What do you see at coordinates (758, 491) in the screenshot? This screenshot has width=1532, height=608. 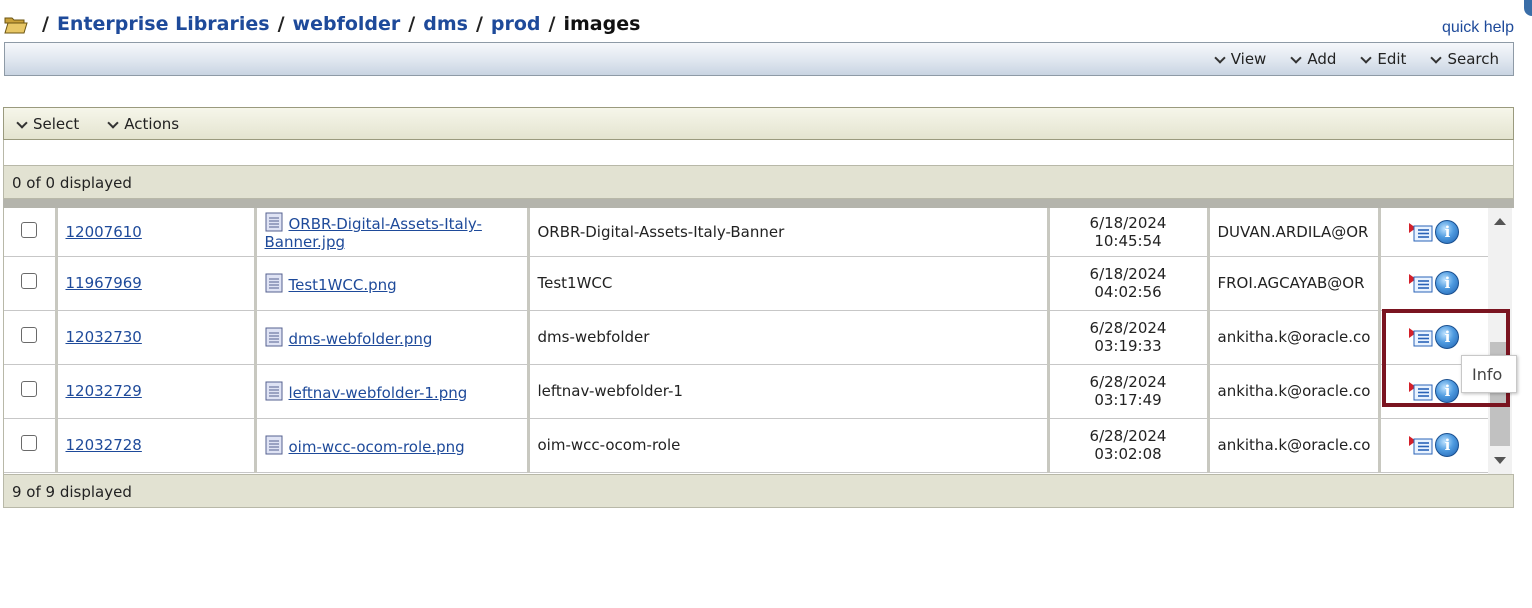 I see `bottom-count-status: 9 of 9 displayed` at bounding box center [758, 491].